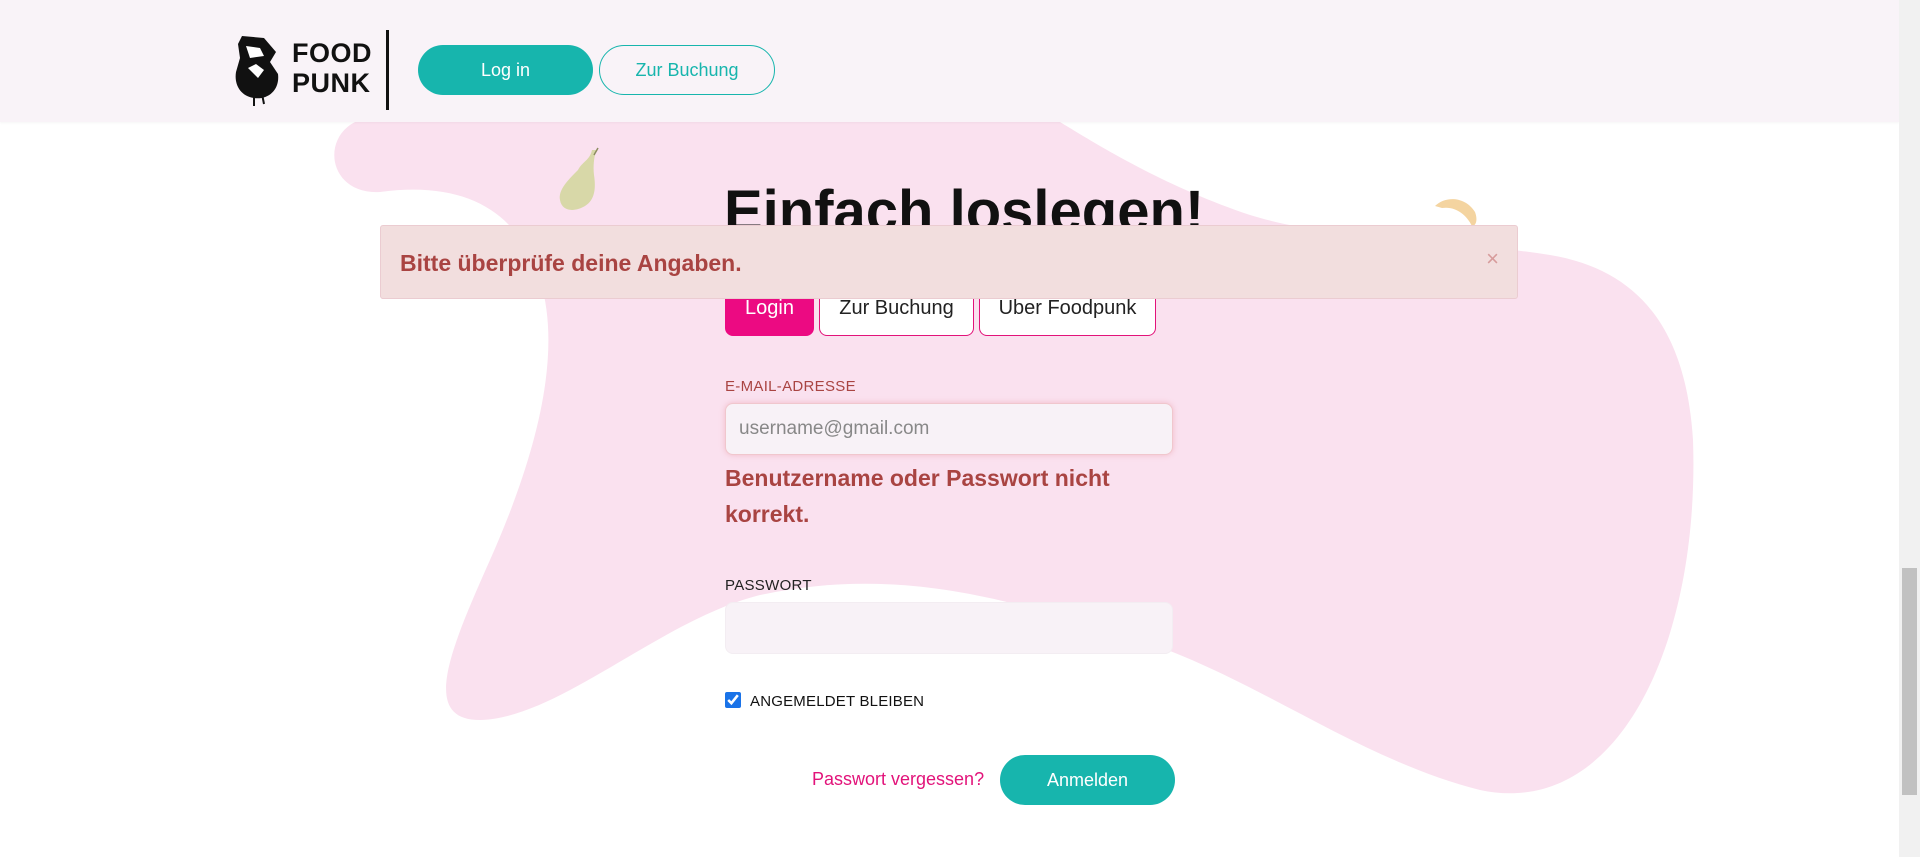  I want to click on email-label: E-MAIL-ADRESSE, so click(790, 386).